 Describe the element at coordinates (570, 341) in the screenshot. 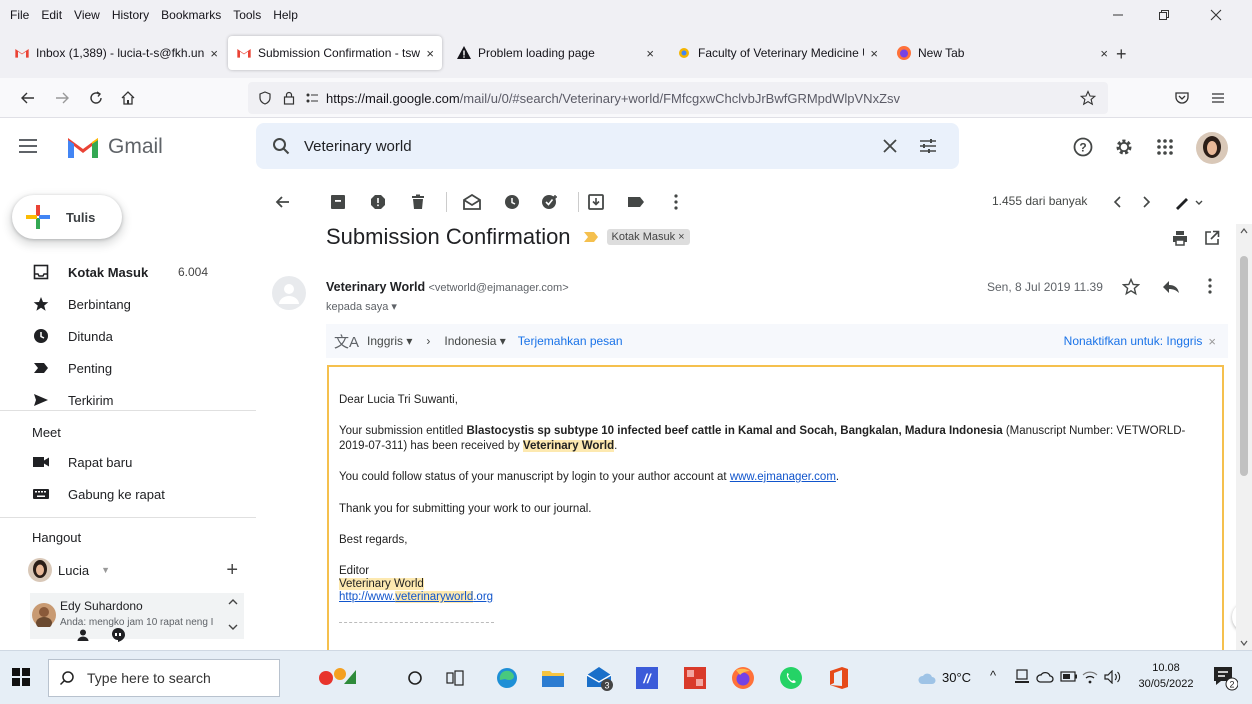

I see `translate-message-link: Terjemahkan pesan` at that location.